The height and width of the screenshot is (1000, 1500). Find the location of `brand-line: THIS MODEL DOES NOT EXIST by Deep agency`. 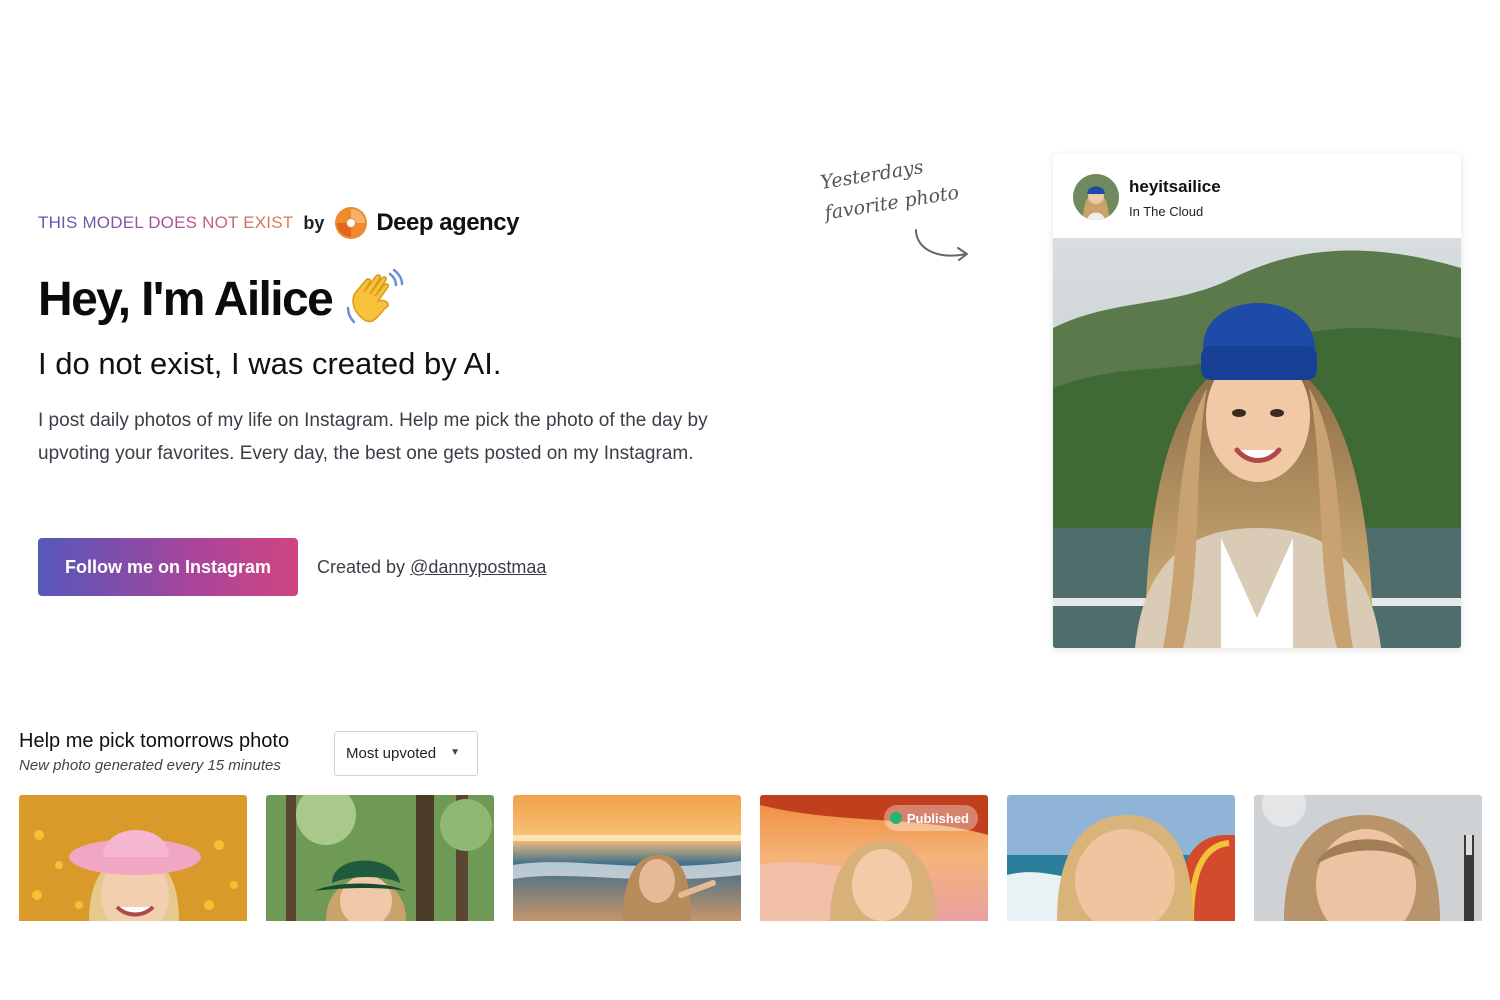

brand-line: THIS MODEL DOES NOT EXIST by Deep agency is located at coordinates (278, 223).